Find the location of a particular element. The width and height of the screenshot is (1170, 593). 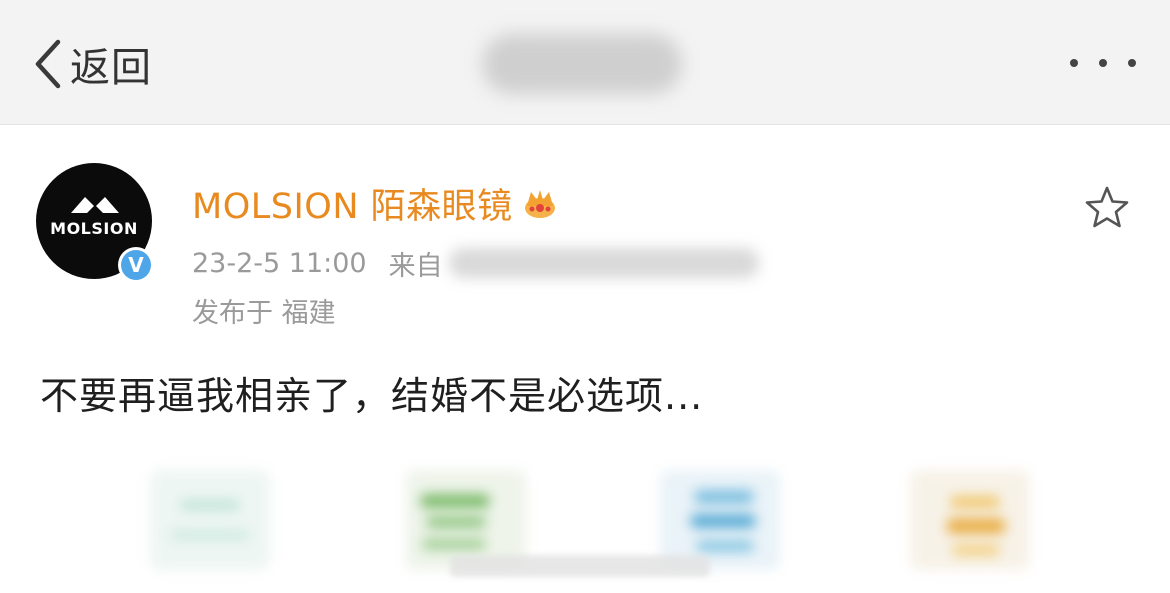

crown-icon is located at coordinates (539, 204).